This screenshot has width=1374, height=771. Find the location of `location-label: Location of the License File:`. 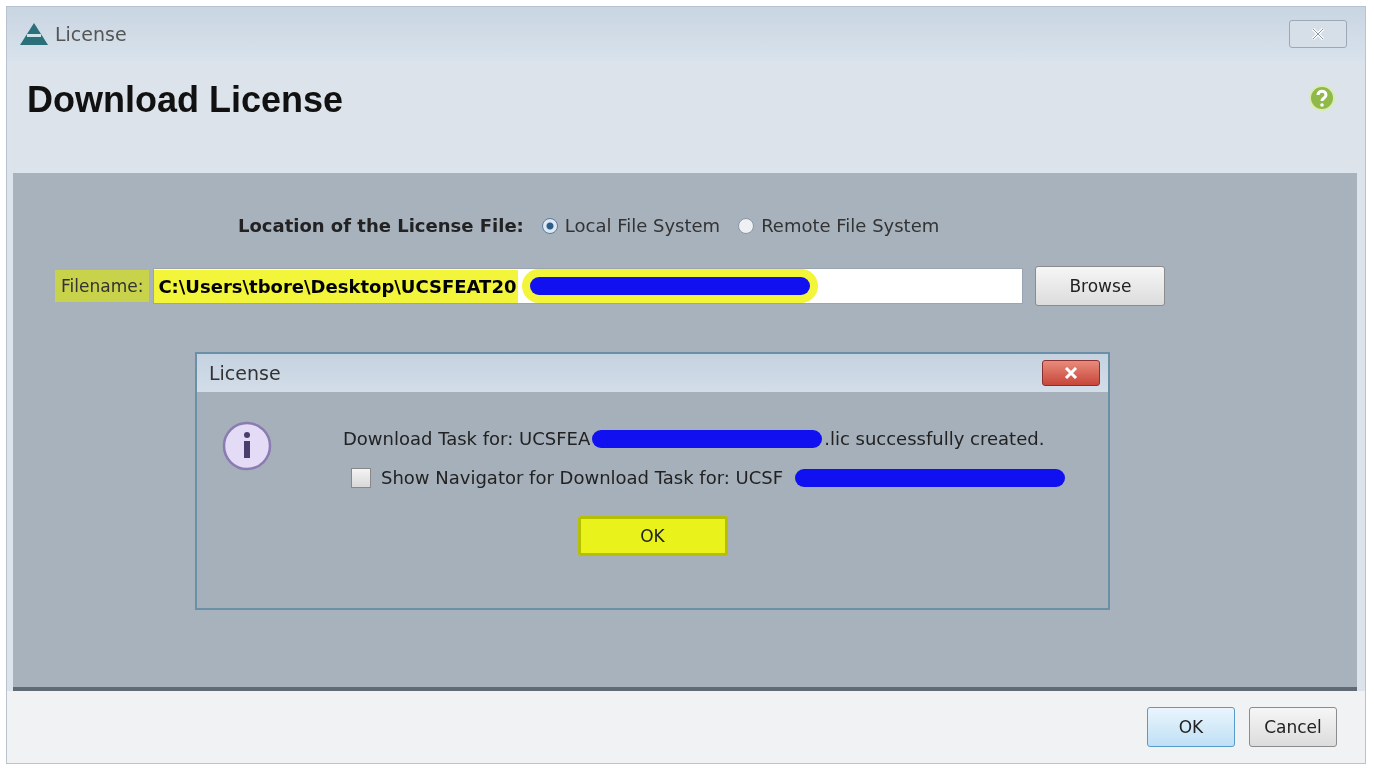

location-label: Location of the License File: is located at coordinates (381, 225).